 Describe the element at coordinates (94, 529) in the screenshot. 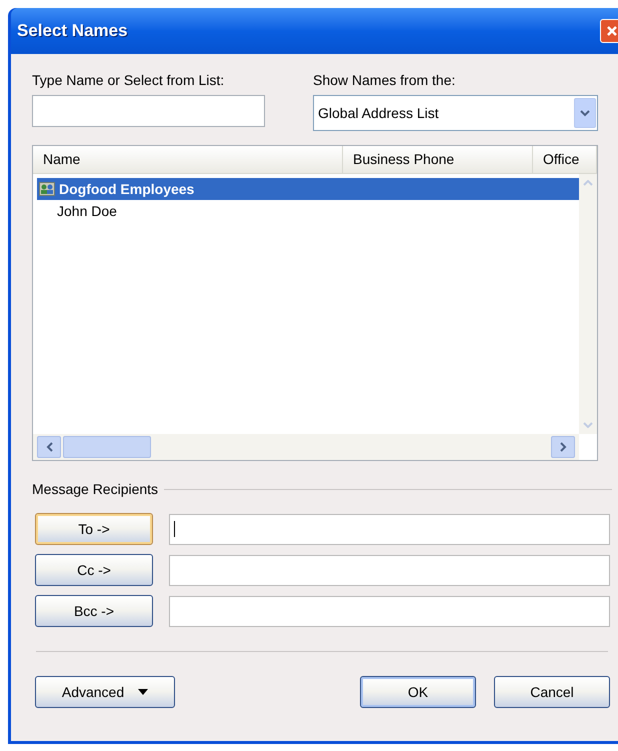

I see `recipient-button: To ->` at that location.